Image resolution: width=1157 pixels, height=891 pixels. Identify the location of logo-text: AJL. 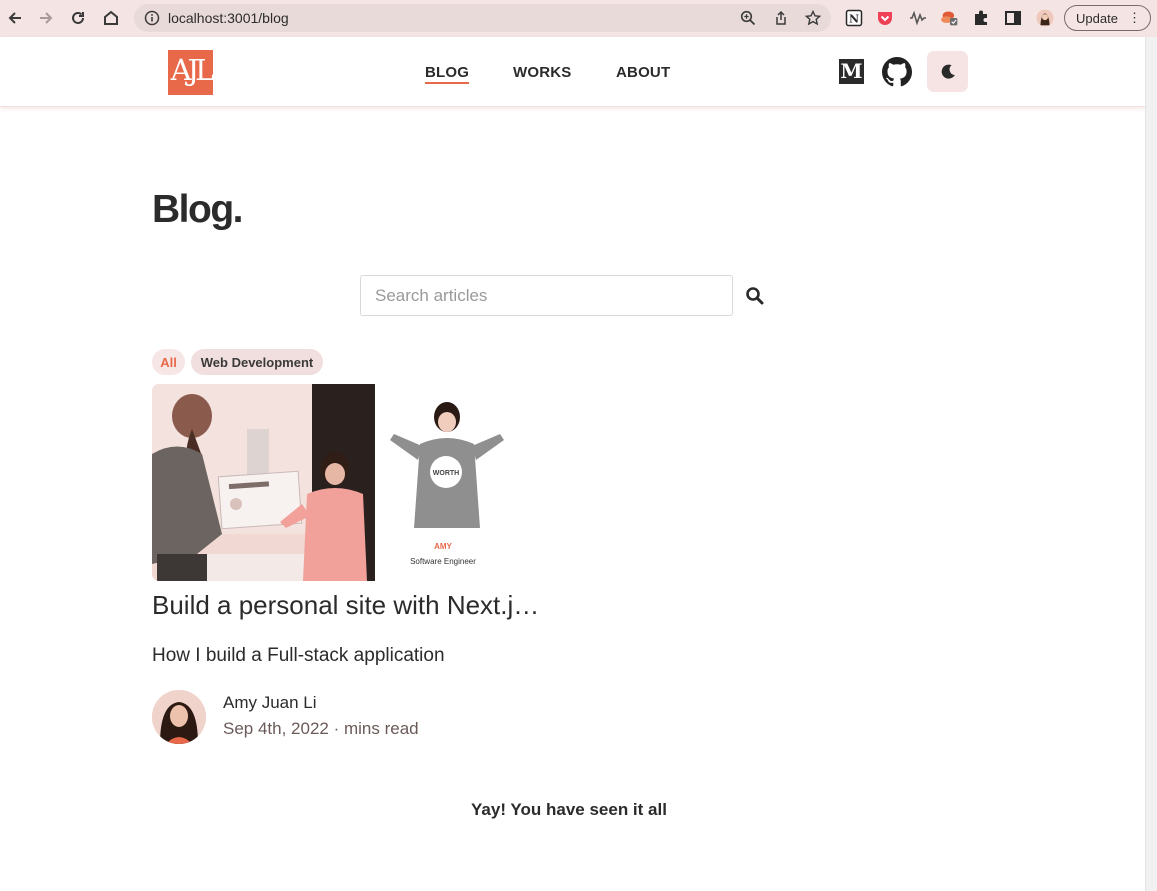
(192, 70).